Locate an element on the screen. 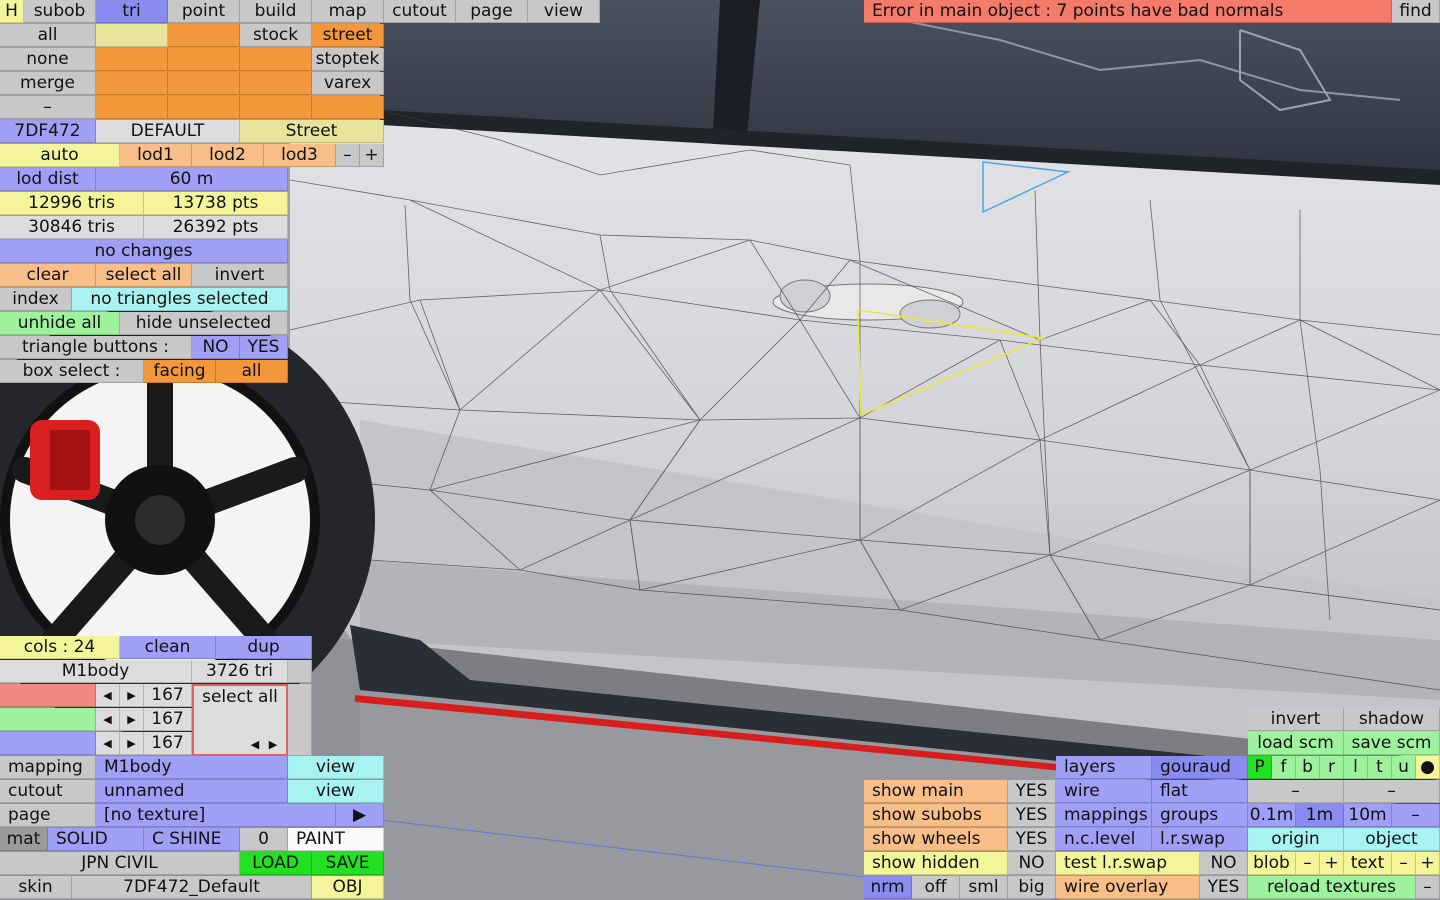 The width and height of the screenshot is (1440, 900). view-t-button: t is located at coordinates (1380, 767).